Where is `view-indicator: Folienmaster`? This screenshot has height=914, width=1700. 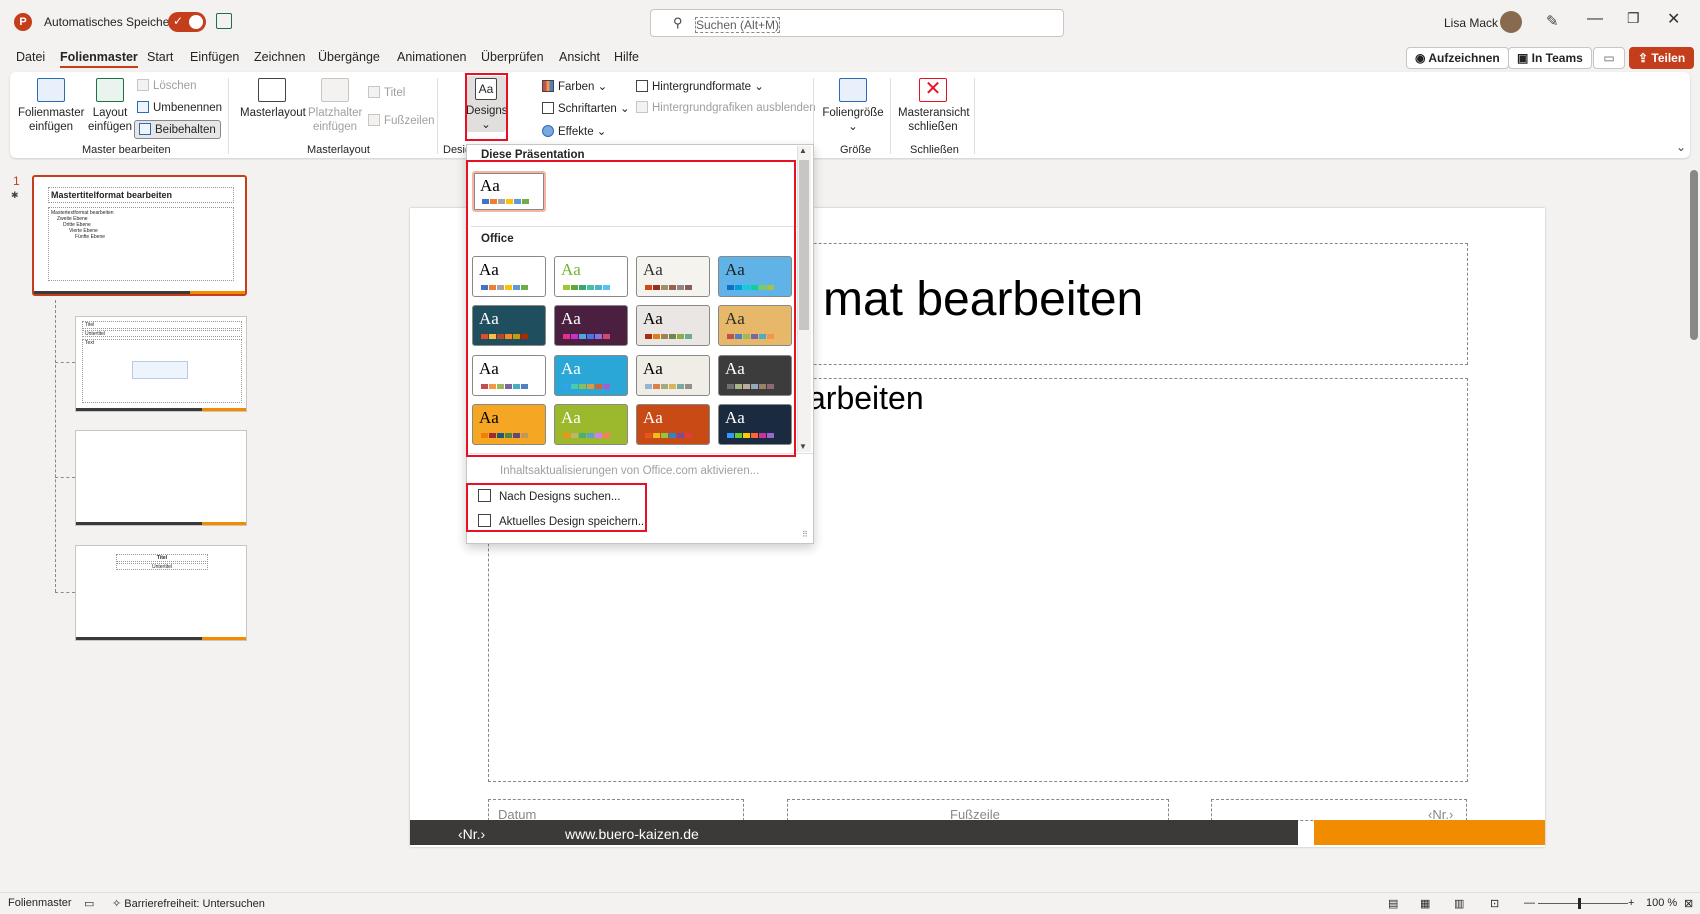
view-indicator: Folienmaster is located at coordinates (40, 903).